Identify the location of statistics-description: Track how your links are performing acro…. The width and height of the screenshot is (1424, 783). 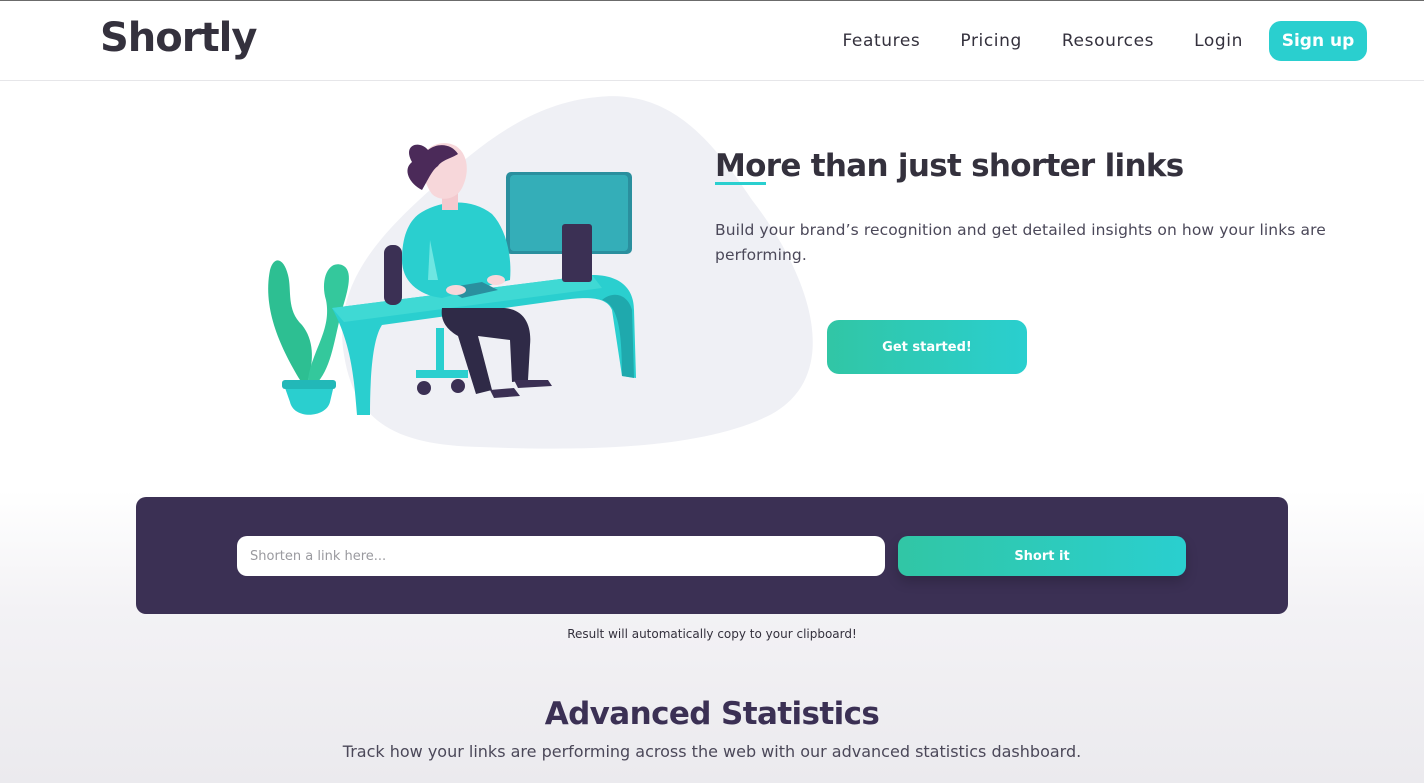
(712, 751).